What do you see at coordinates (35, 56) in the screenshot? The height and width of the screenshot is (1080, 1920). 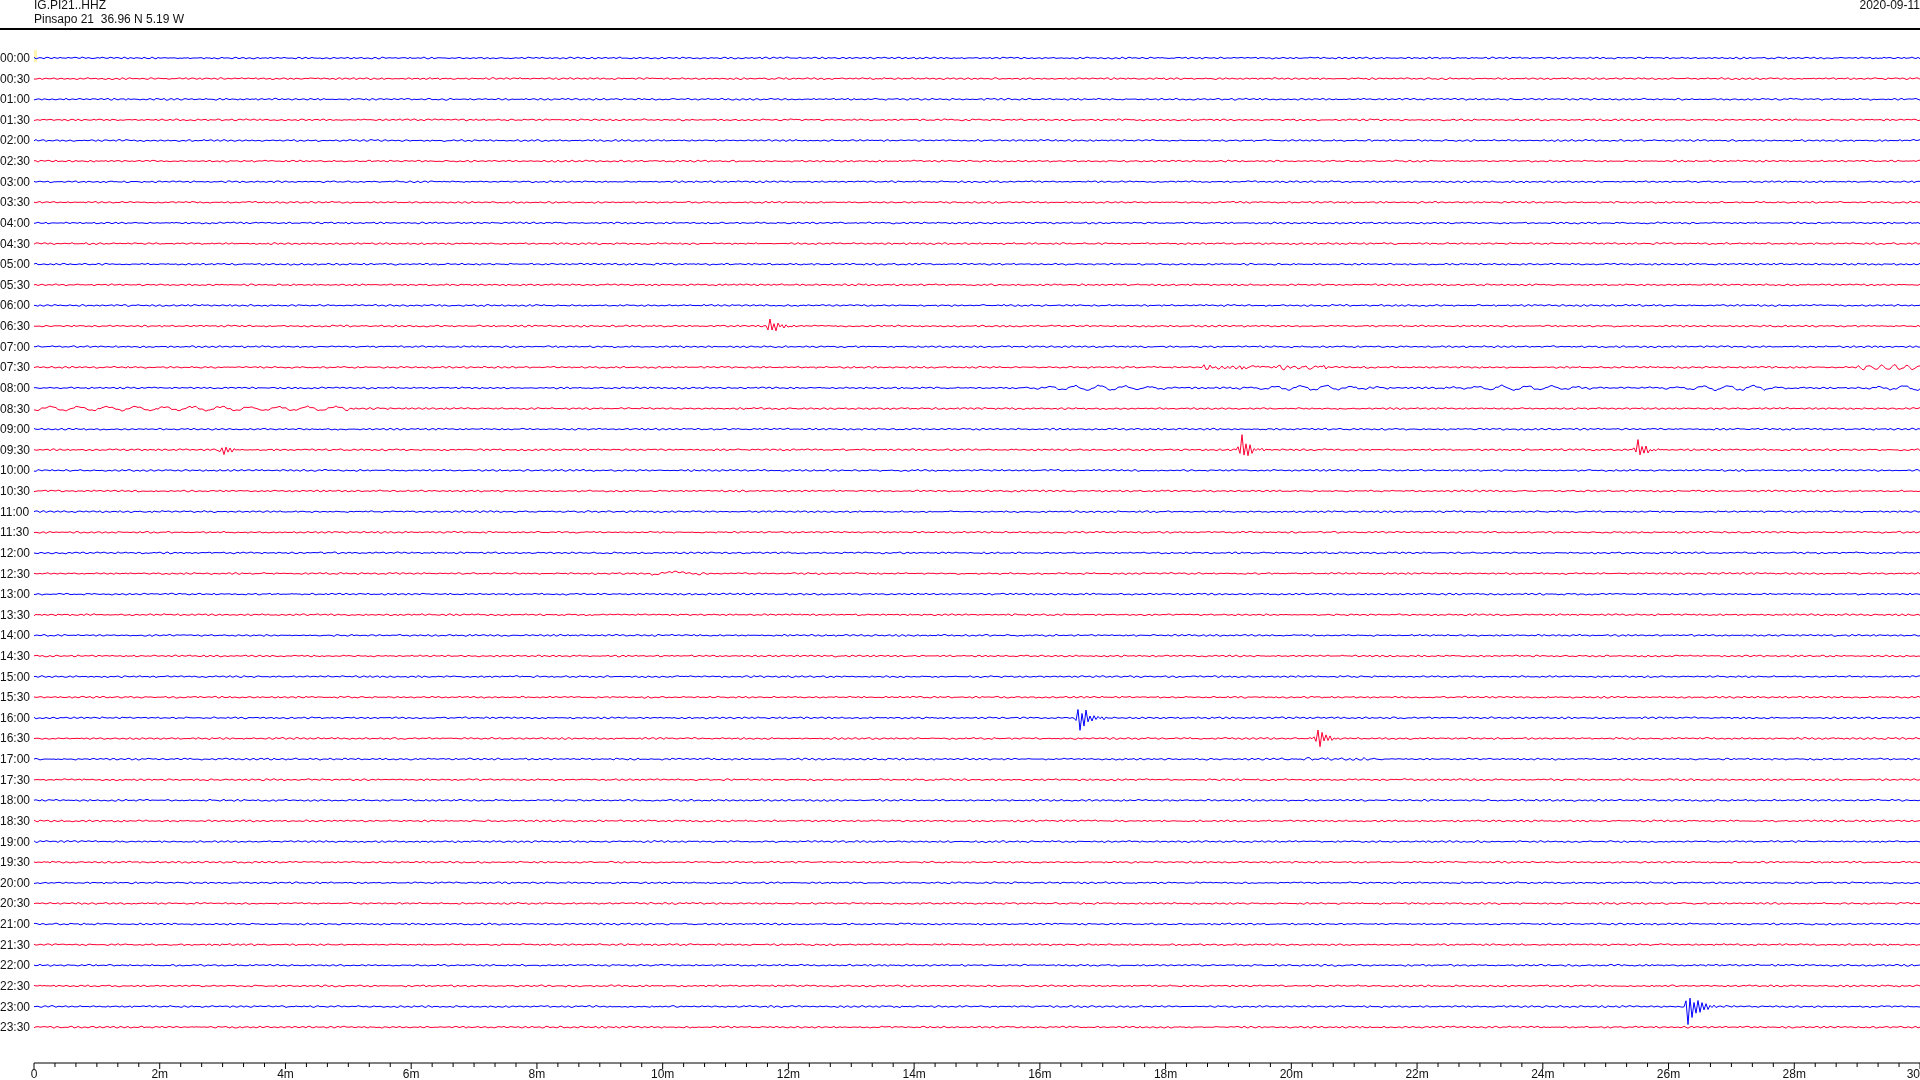 I see `start-marker` at bounding box center [35, 56].